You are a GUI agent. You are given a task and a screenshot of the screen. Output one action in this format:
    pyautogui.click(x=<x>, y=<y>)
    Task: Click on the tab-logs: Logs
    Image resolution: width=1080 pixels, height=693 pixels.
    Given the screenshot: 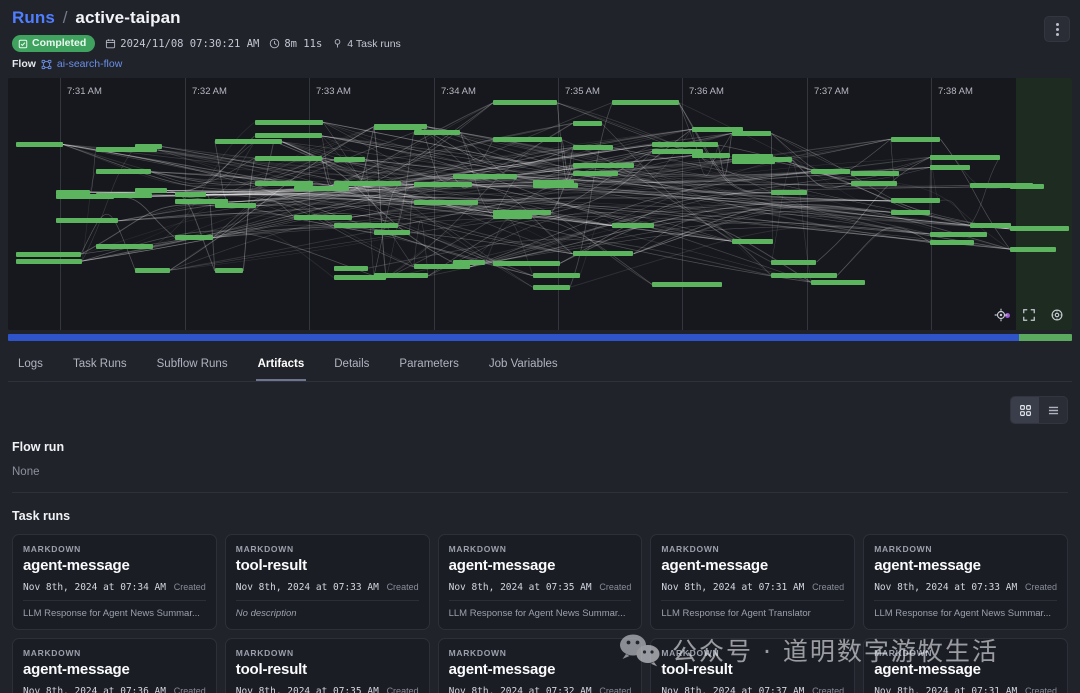 What is the action you would take?
    pyautogui.click(x=30, y=366)
    